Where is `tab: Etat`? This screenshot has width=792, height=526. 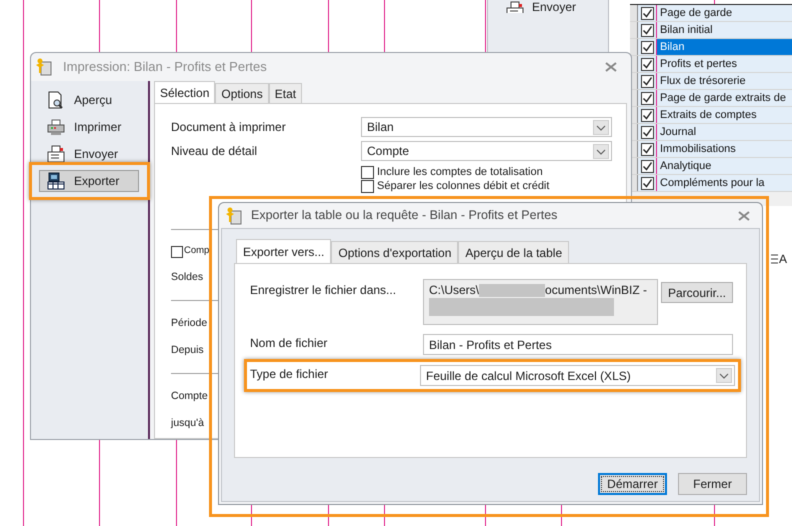 tab: Etat is located at coordinates (285, 93).